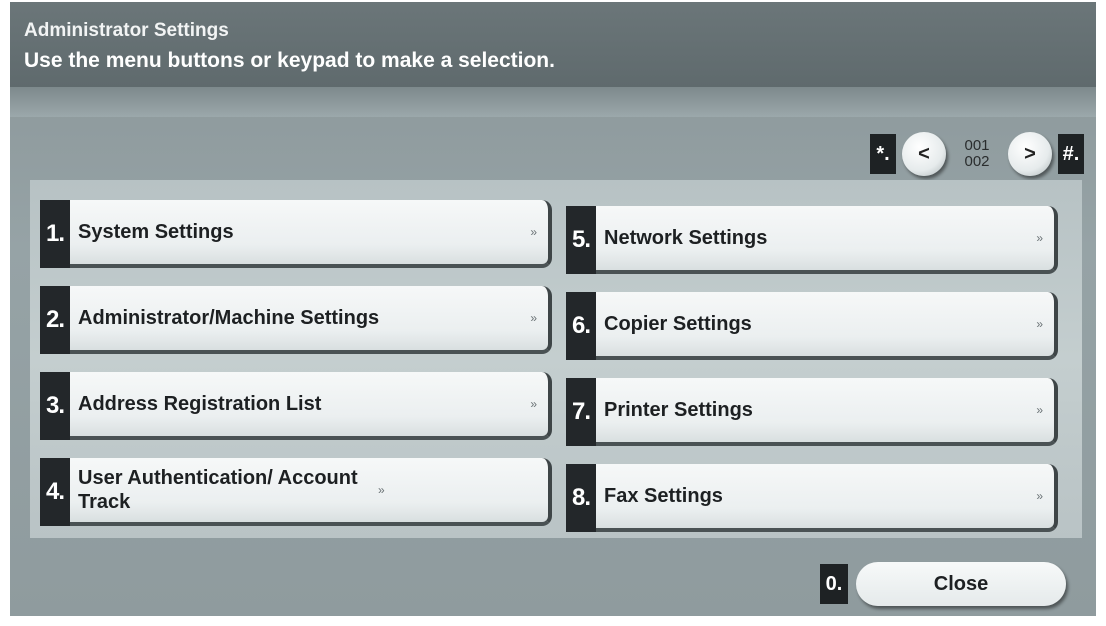 Image resolution: width=1106 pixels, height=626 pixels. I want to click on menu-item-label: Administrator/Machine Settings, so click(229, 318).